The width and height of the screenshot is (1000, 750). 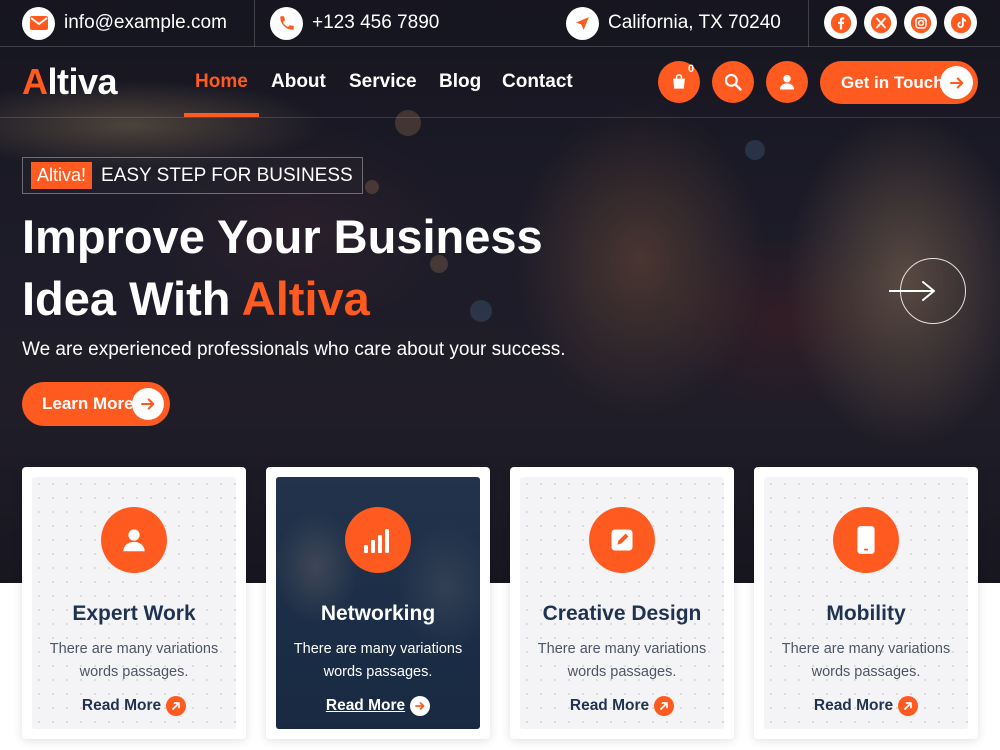 What do you see at coordinates (679, 81) in the screenshot?
I see `shopping-bag-icon` at bounding box center [679, 81].